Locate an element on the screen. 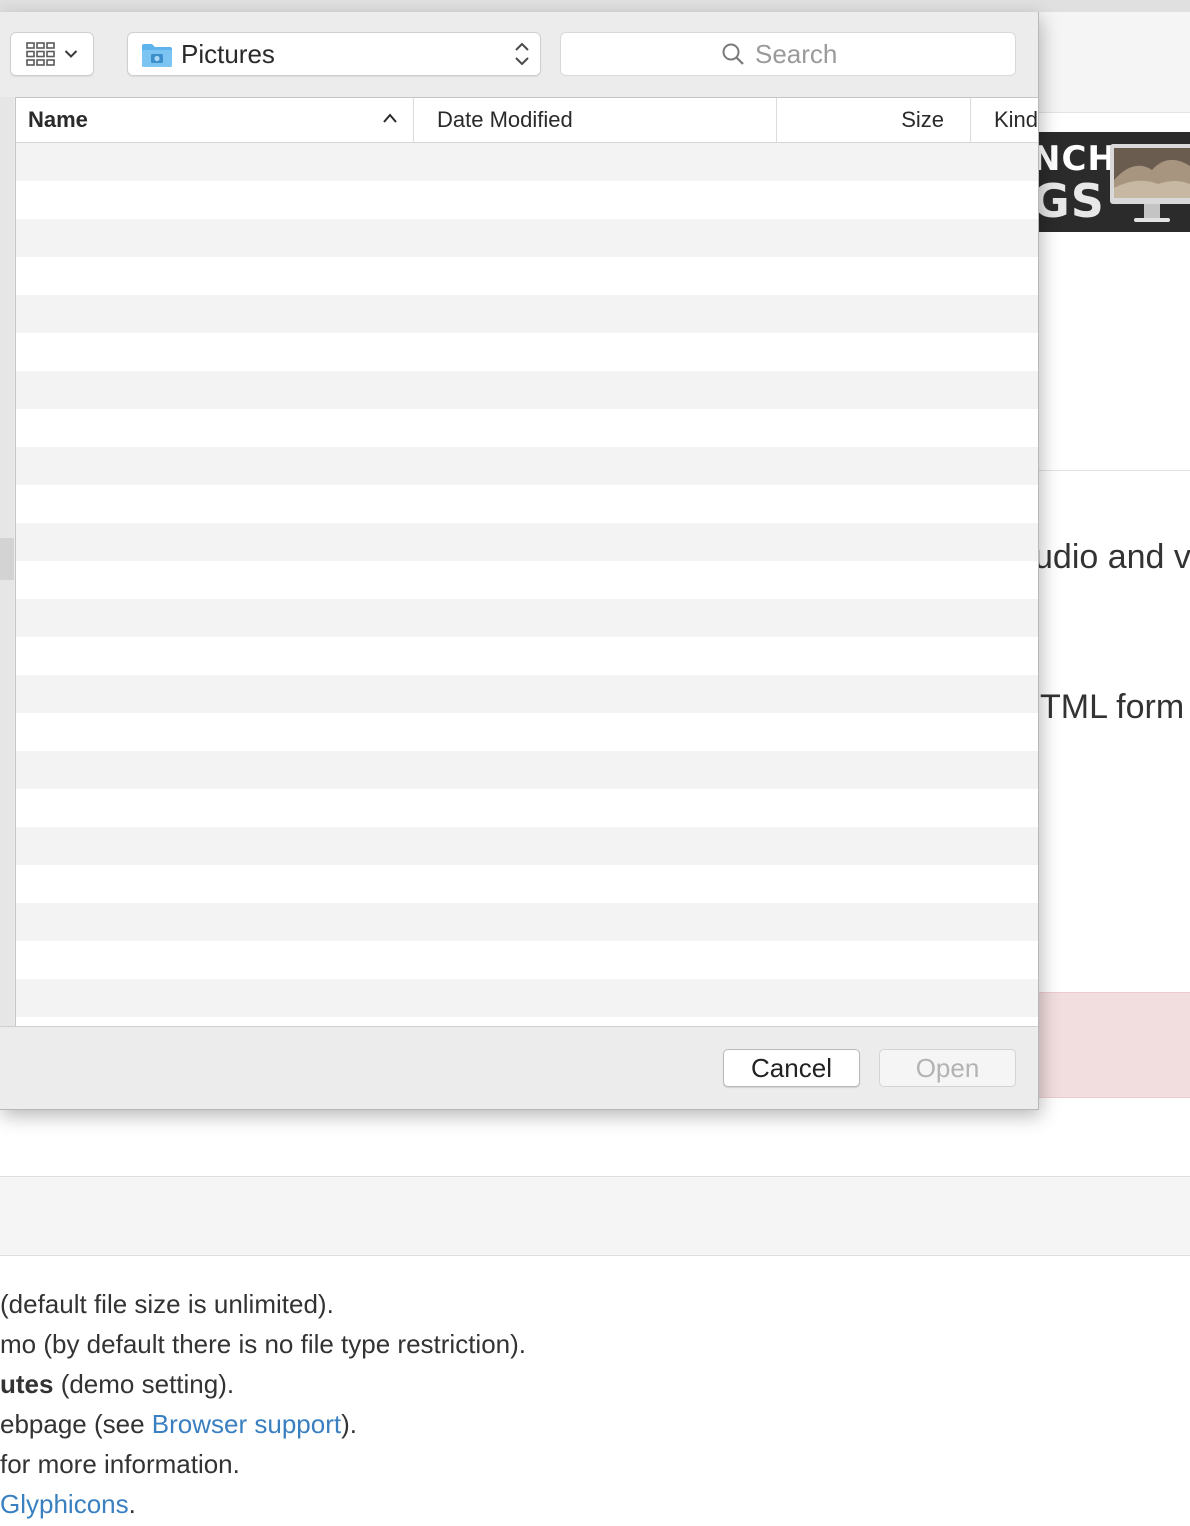  column-name: Name is located at coordinates (215, 120).